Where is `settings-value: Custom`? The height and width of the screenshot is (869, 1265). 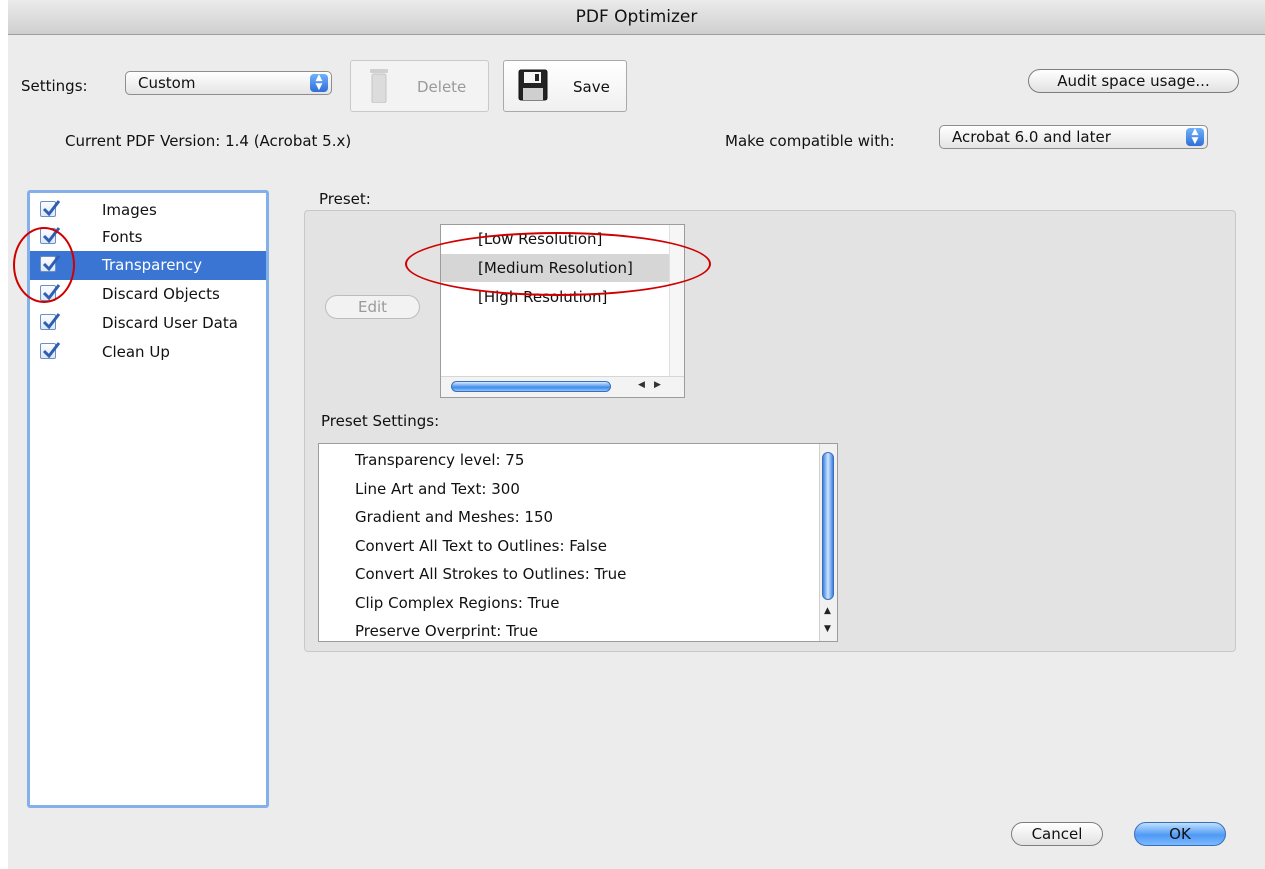 settings-value: Custom is located at coordinates (167, 83).